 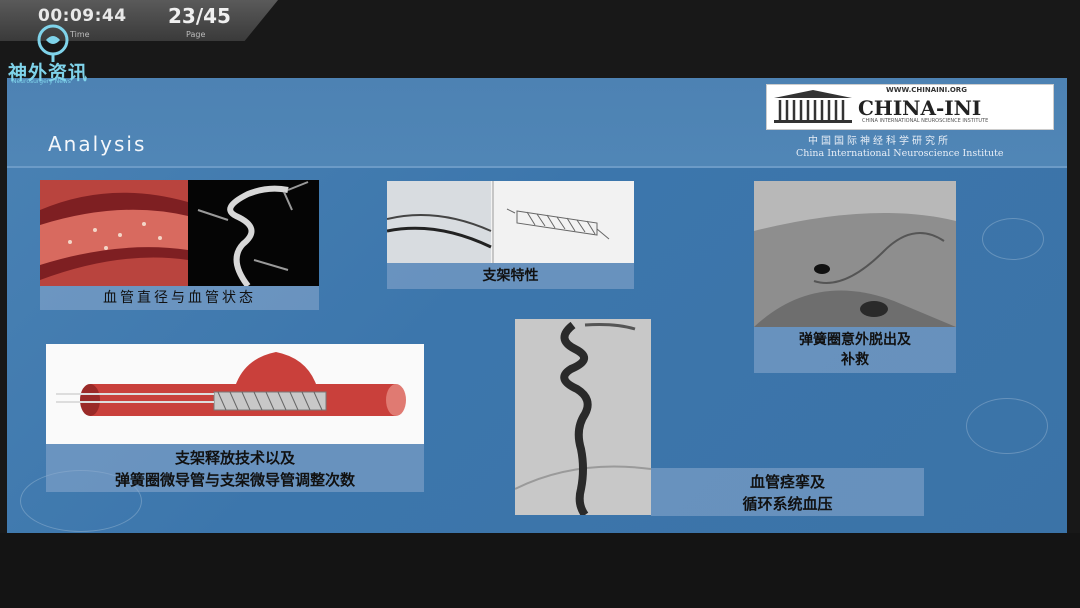 I want to click on letterbox-bottom, so click(x=540, y=570).